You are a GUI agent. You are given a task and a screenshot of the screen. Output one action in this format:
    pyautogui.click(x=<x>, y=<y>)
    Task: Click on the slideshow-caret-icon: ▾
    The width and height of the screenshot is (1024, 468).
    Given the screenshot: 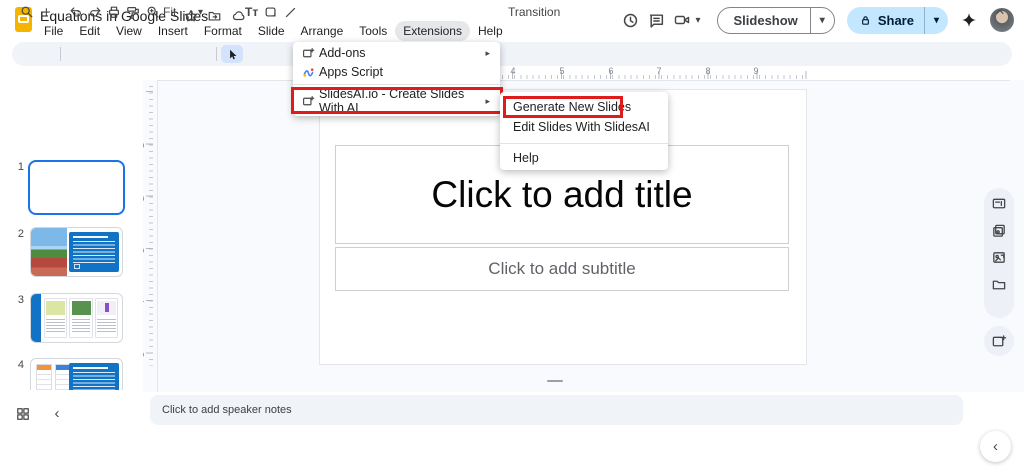 What is the action you would take?
    pyautogui.click(x=822, y=20)
    